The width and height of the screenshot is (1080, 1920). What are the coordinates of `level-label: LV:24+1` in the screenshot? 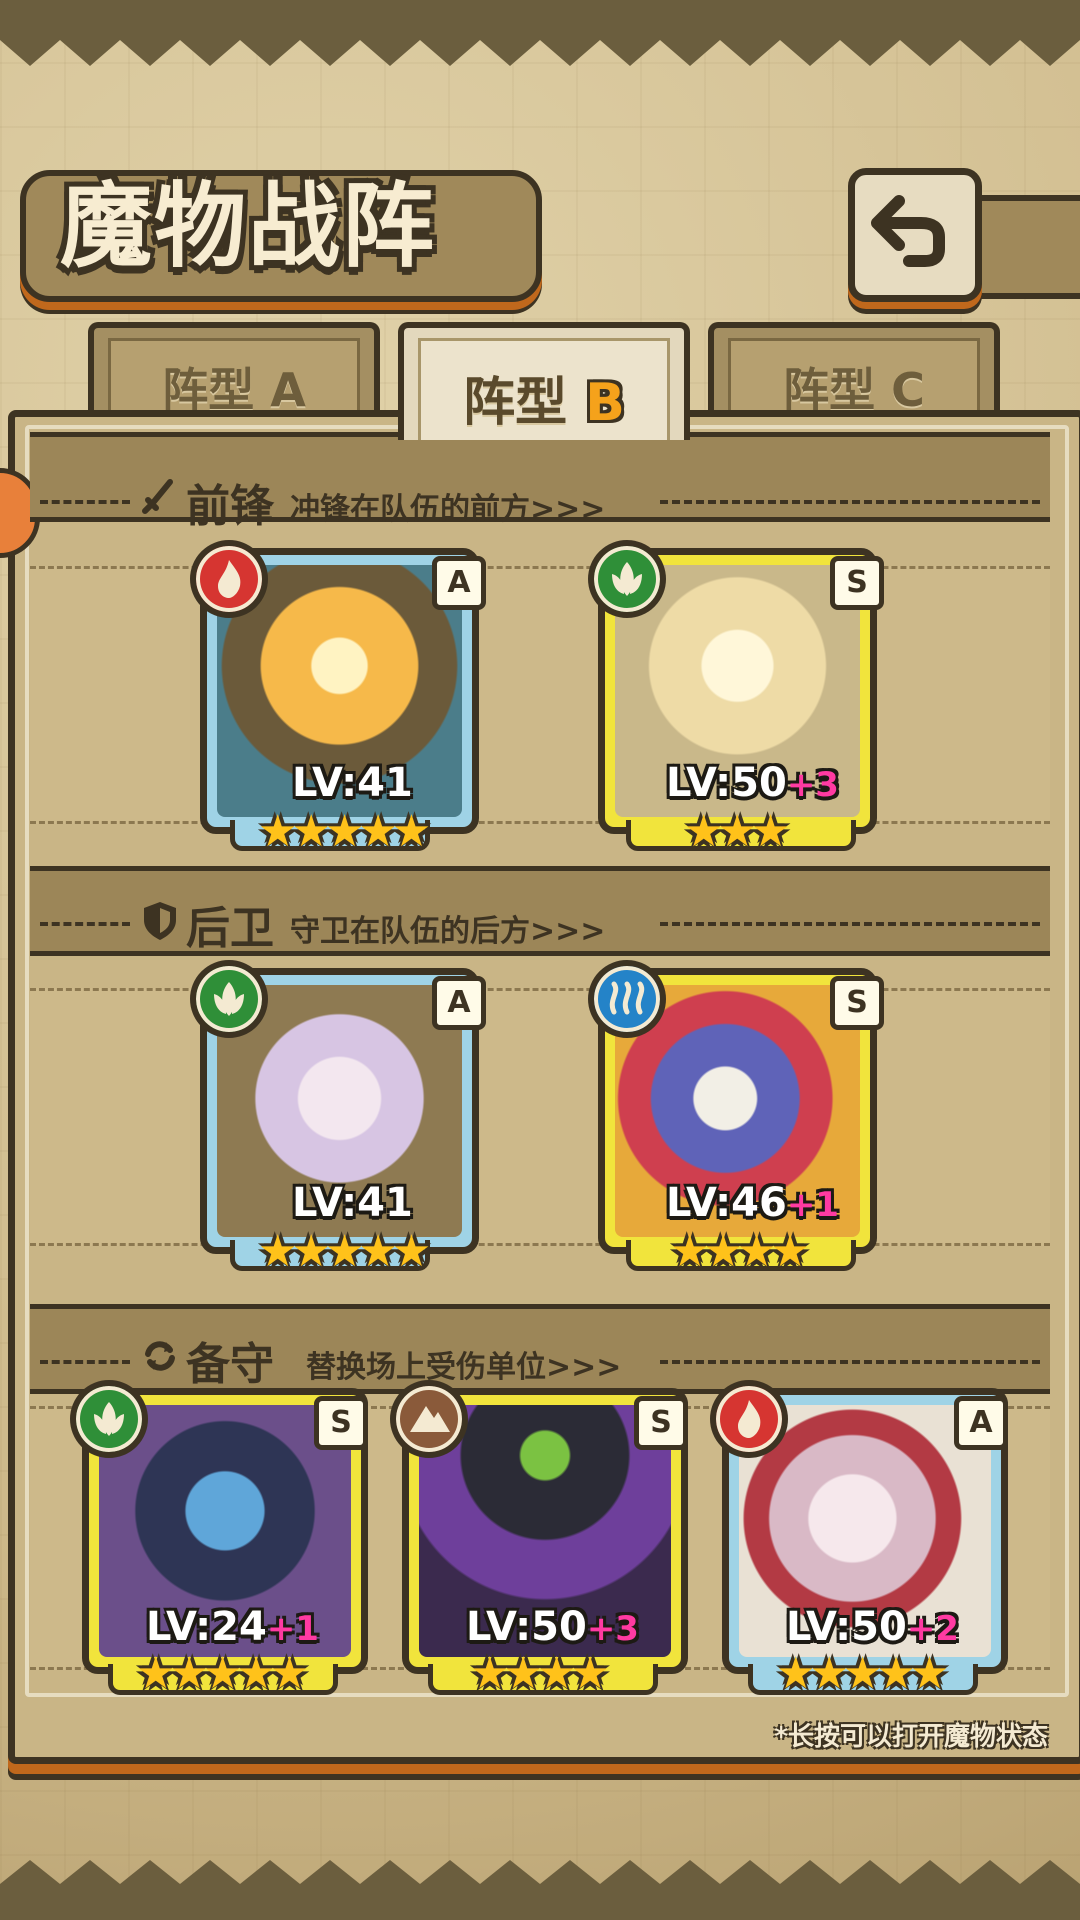 It's located at (232, 1627).